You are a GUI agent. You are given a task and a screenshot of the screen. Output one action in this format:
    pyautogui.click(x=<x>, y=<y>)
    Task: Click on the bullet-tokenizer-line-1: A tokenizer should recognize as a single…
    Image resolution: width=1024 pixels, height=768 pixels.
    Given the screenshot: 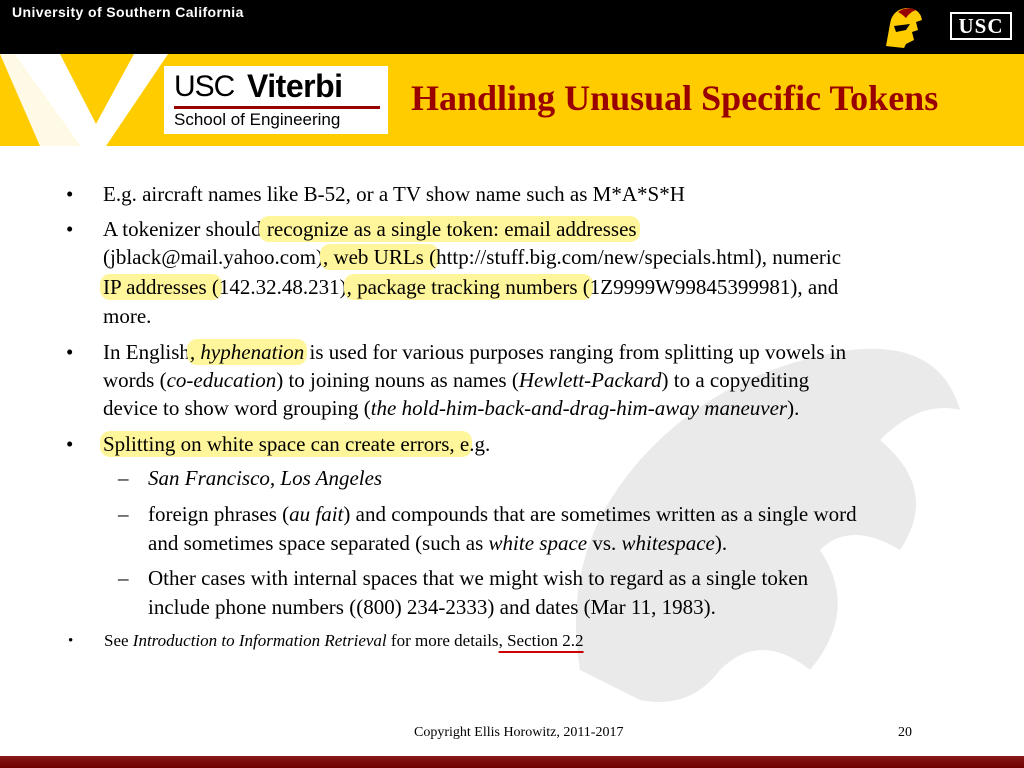 What is the action you would take?
    pyautogui.click(x=371, y=229)
    